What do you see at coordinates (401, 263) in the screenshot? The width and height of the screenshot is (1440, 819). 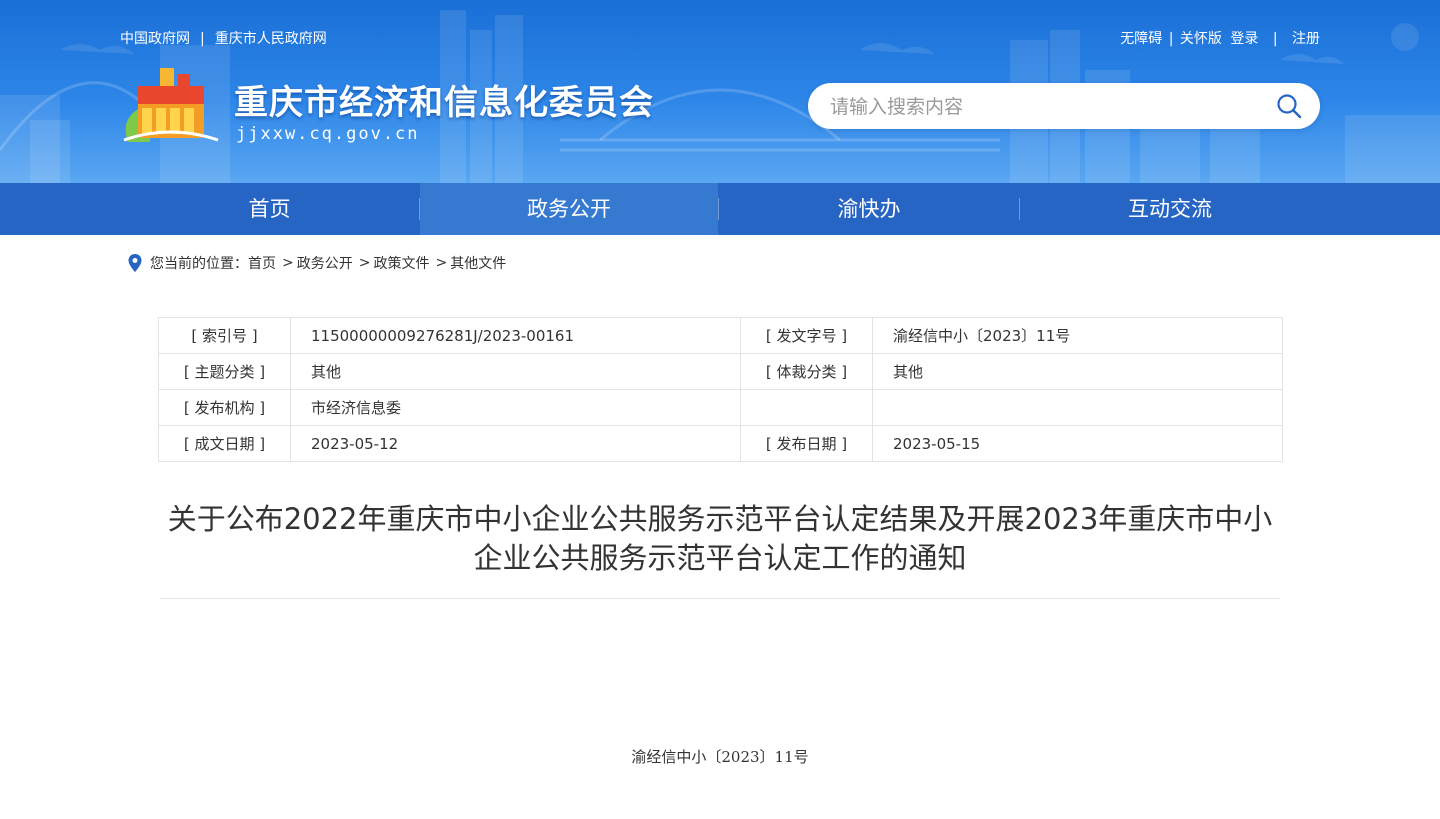 I see `breadcrumb-policy-documents: 政策文件` at bounding box center [401, 263].